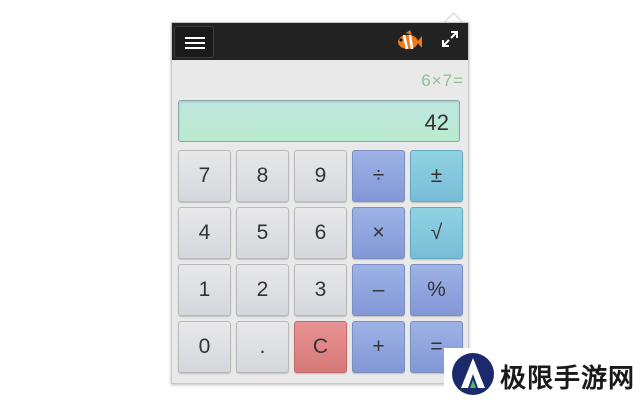  I want to click on menu-button, so click(194, 42).